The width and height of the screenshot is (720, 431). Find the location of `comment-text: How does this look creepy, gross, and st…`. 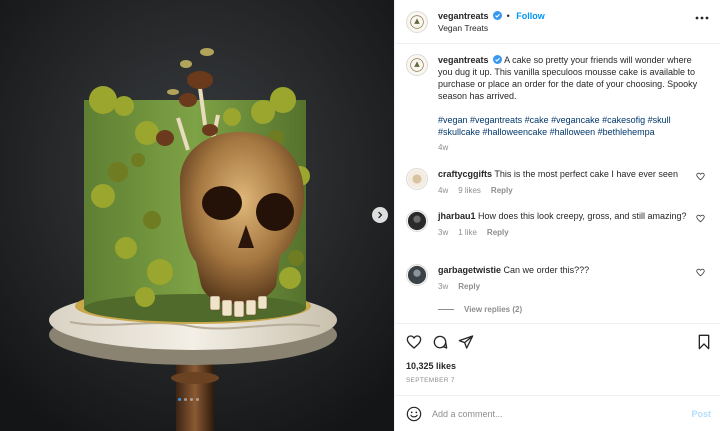

comment-text: How does this look creepy, gross, and st… is located at coordinates (582, 216).